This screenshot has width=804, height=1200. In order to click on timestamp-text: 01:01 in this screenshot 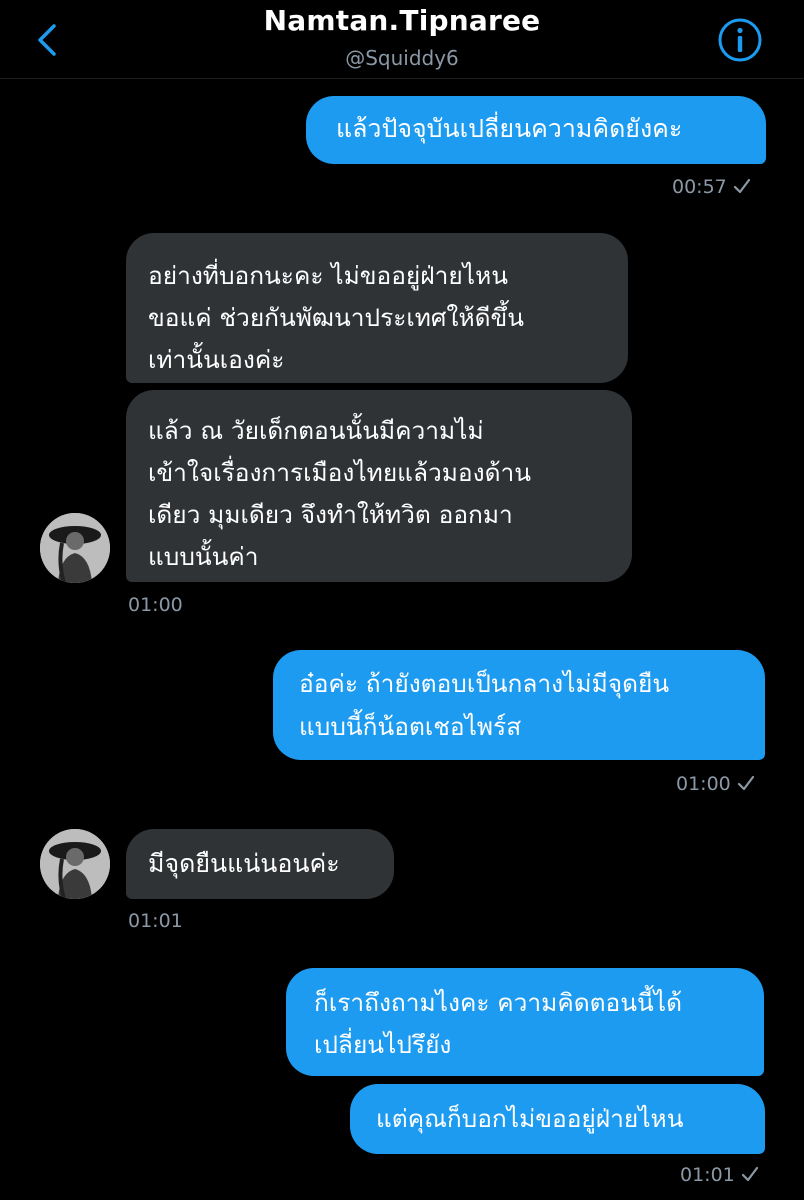, I will do `click(707, 1175)`.